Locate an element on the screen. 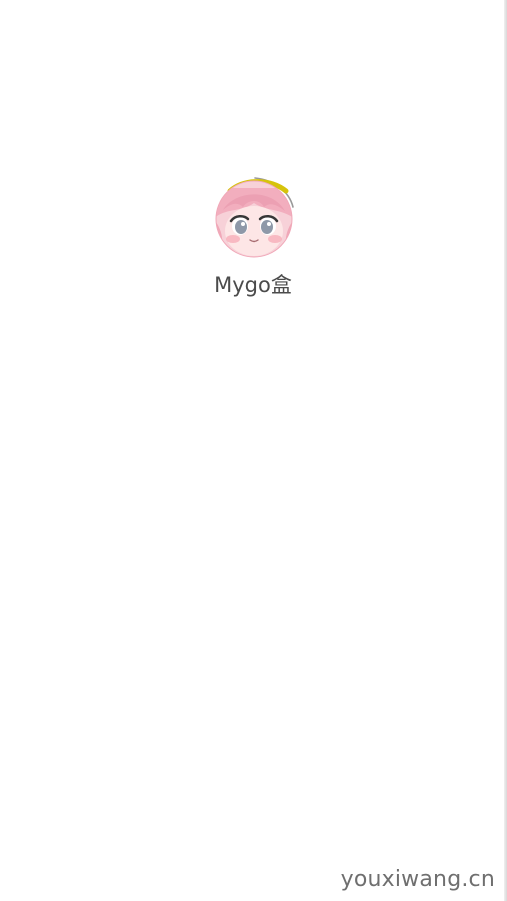 This screenshot has width=507, height=901. app-shortcut-mygo: Mygo盒 is located at coordinates (253, 235).